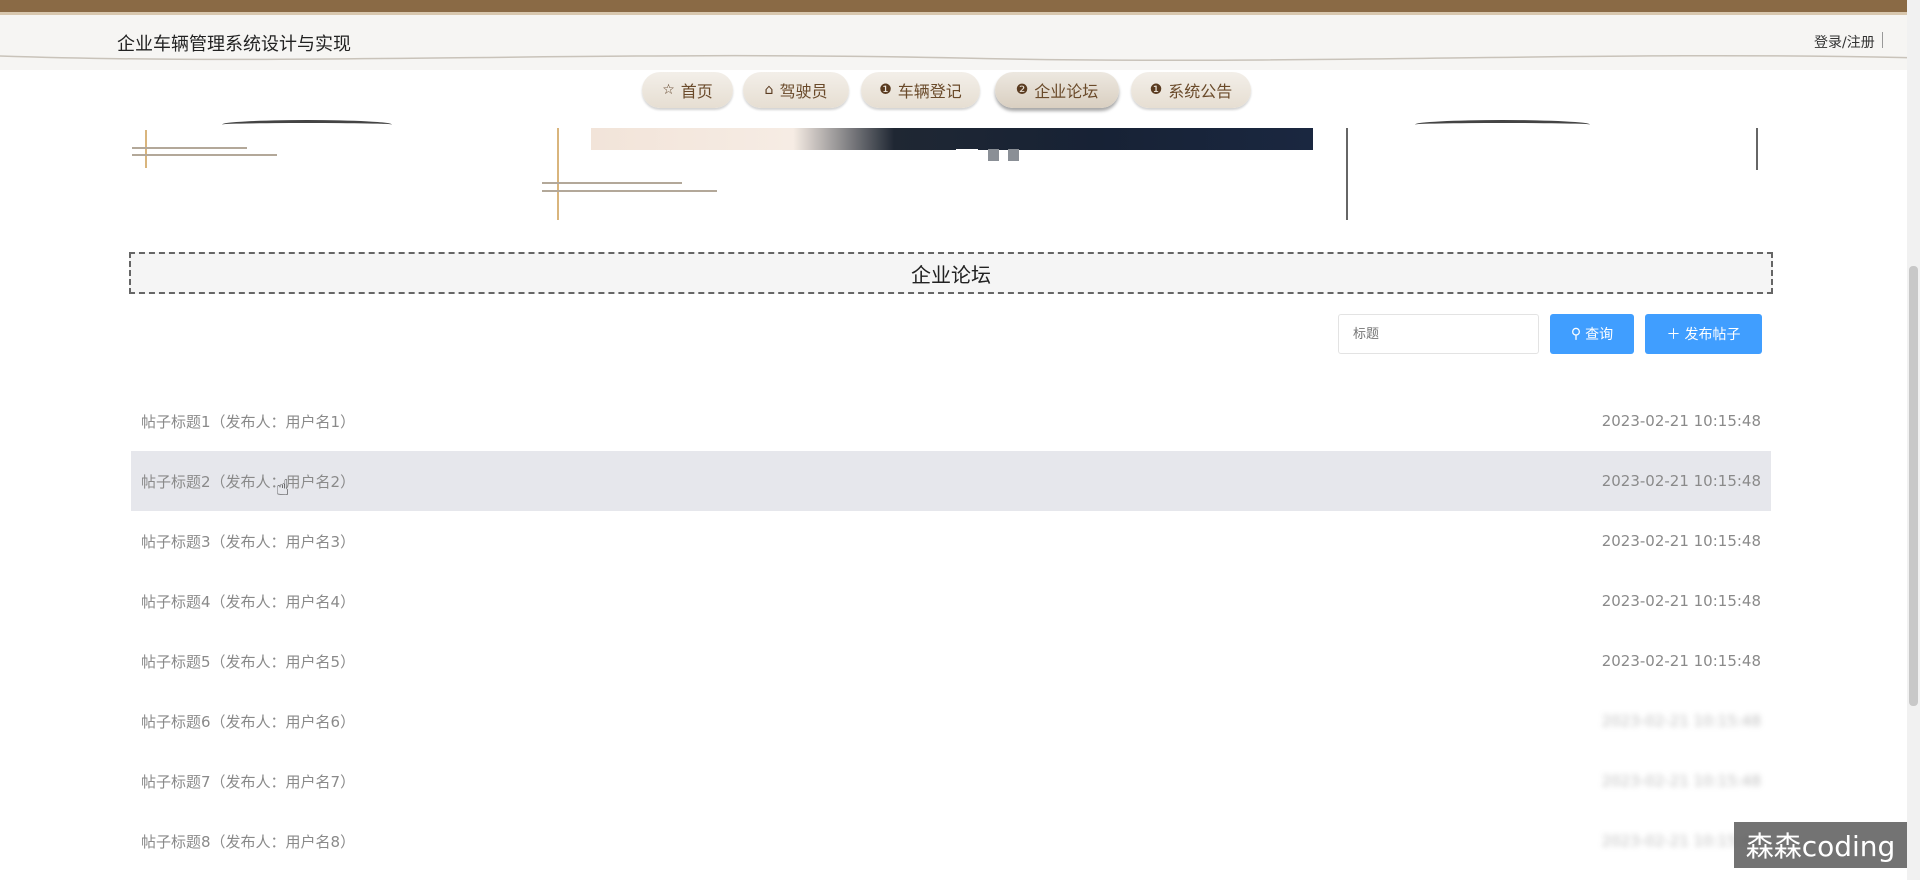 Image resolution: width=1920 pixels, height=880 pixels. What do you see at coordinates (1712, 335) in the screenshot?
I see `publish-button-label: 发布帖子` at bounding box center [1712, 335].